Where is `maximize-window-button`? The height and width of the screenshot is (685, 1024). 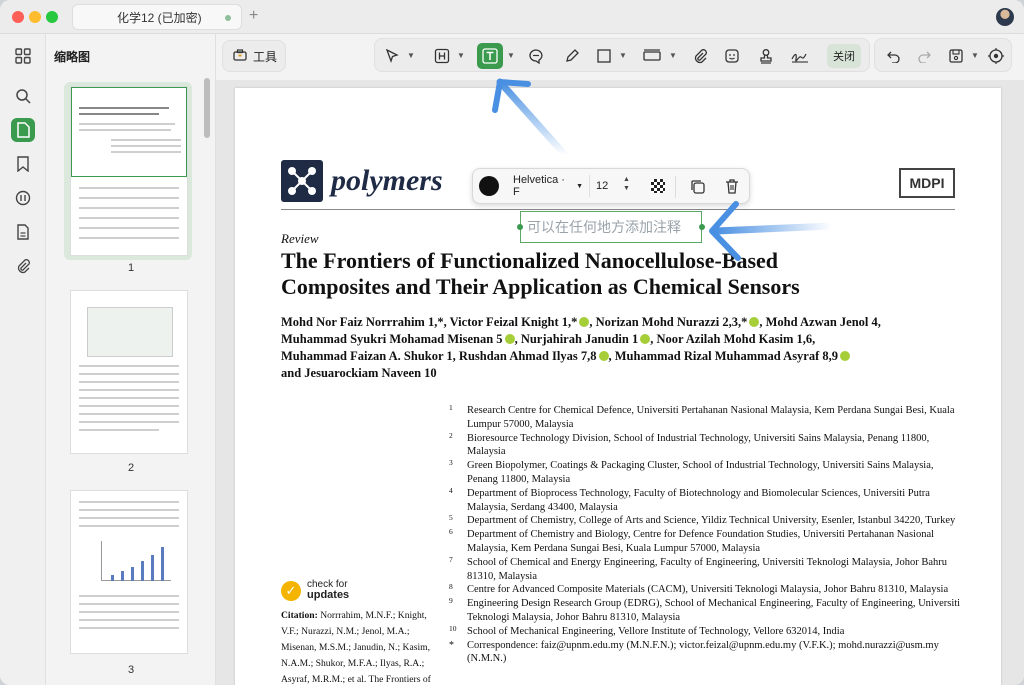
maximize-window-button is located at coordinates (52, 17).